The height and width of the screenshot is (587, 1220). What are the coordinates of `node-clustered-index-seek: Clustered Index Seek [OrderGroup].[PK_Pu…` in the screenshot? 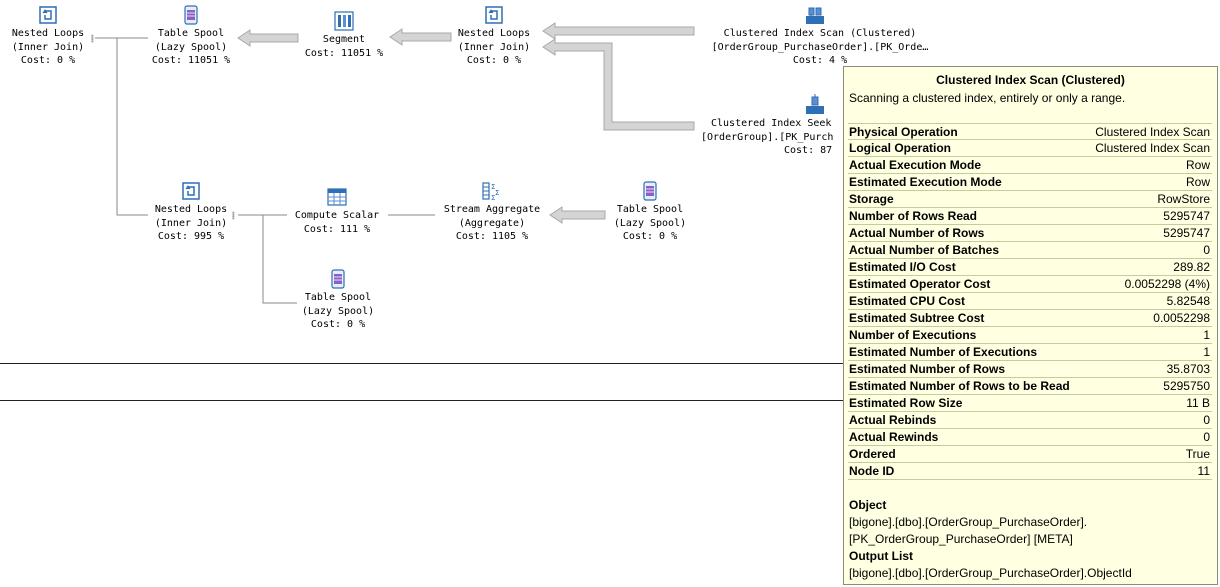 It's located at (769, 126).